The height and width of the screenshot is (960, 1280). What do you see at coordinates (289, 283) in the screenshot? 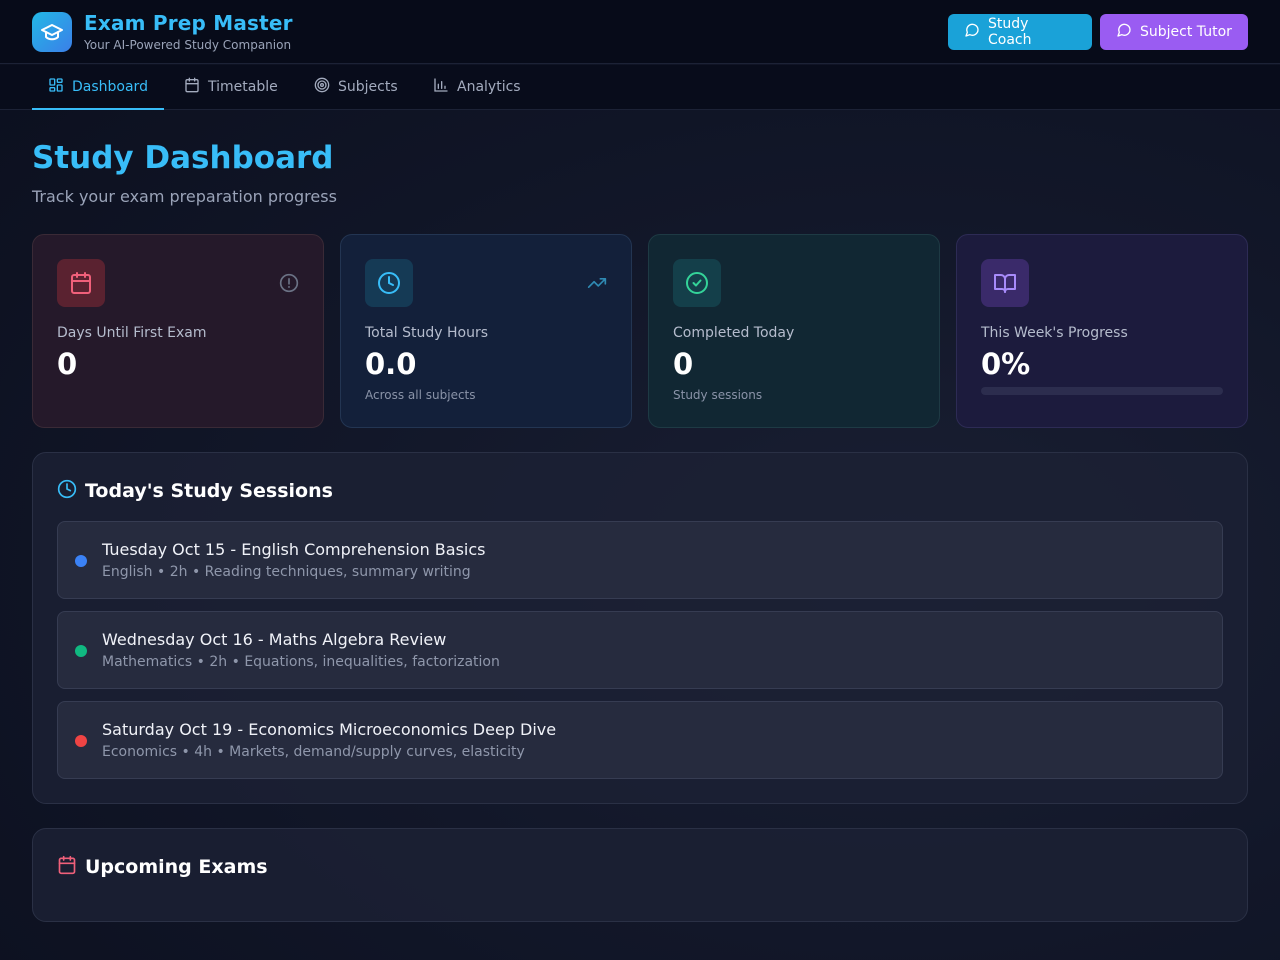
I see `alert-circle-icon` at bounding box center [289, 283].